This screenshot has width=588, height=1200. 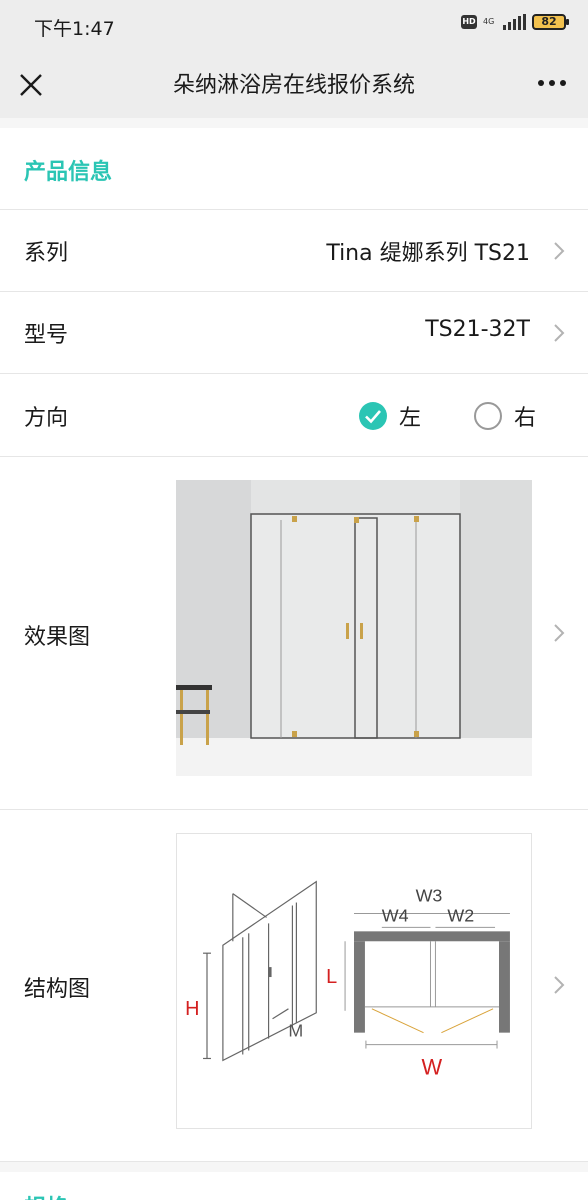 I want to click on radio-unchecked-icon, so click(x=488, y=416).